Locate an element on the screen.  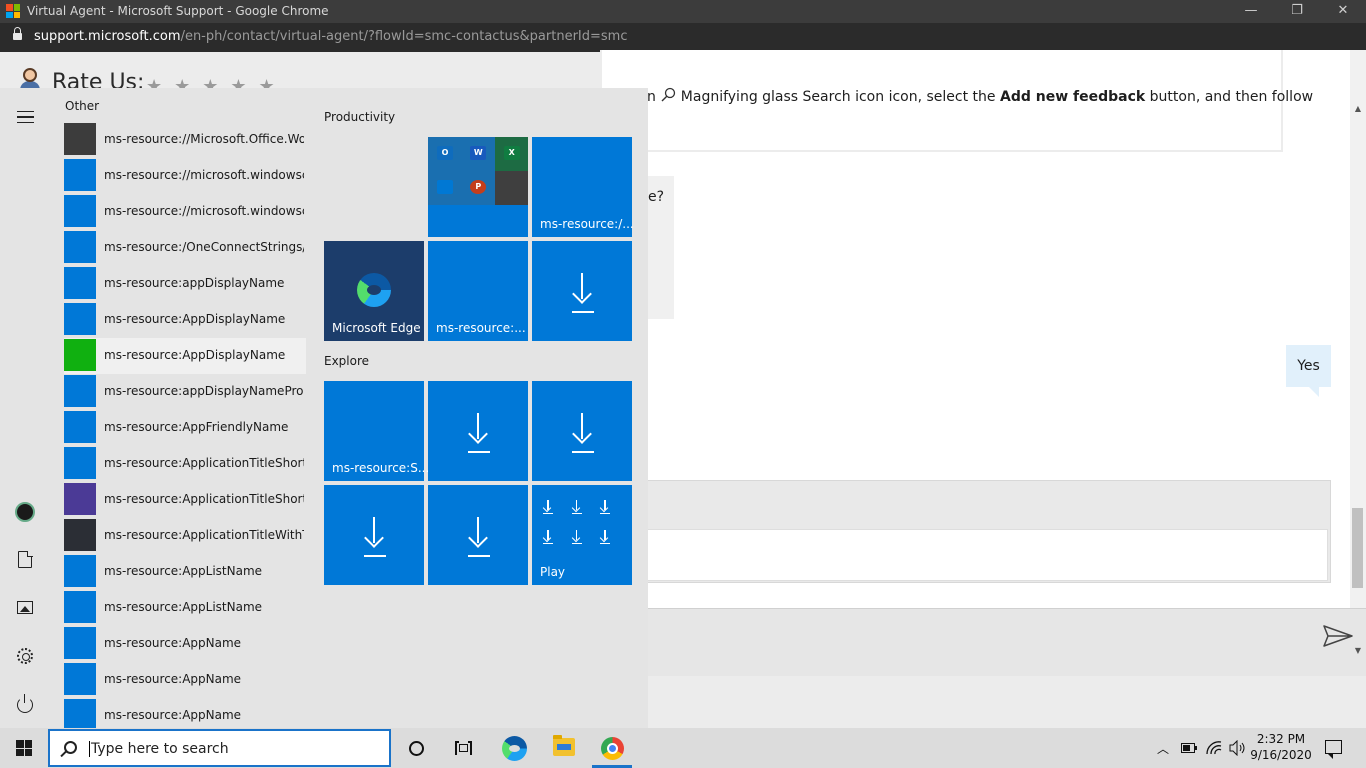
wifi-icon is located at coordinates (1214, 748).